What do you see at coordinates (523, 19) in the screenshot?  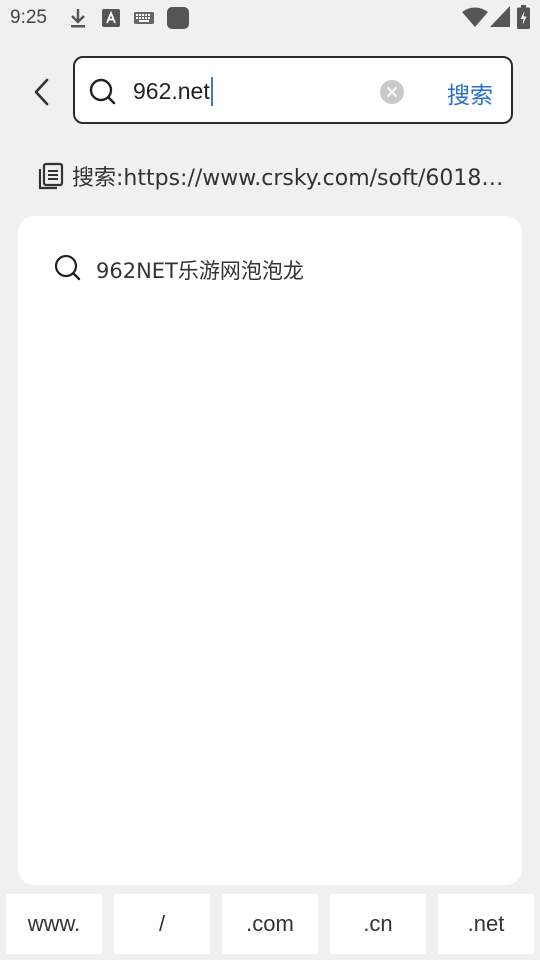 I see `battery-charging-icon` at bounding box center [523, 19].